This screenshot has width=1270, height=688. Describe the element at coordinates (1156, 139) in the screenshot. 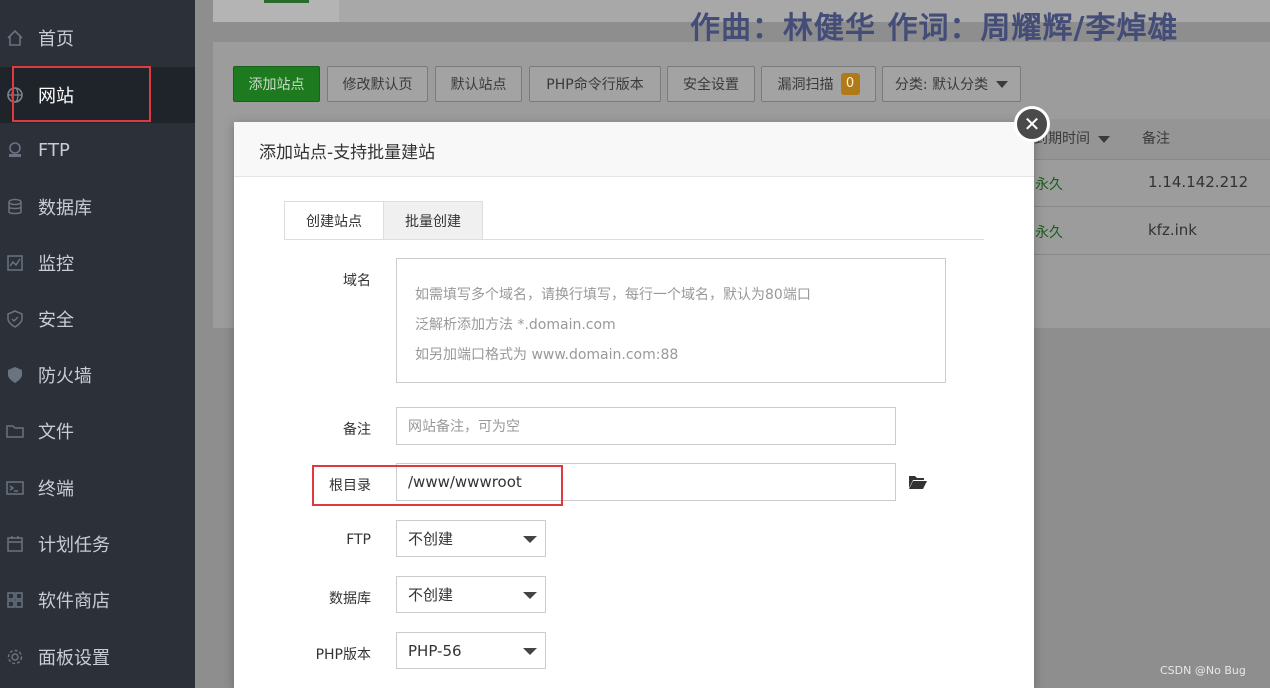

I see `column-header-note: 备注` at that location.